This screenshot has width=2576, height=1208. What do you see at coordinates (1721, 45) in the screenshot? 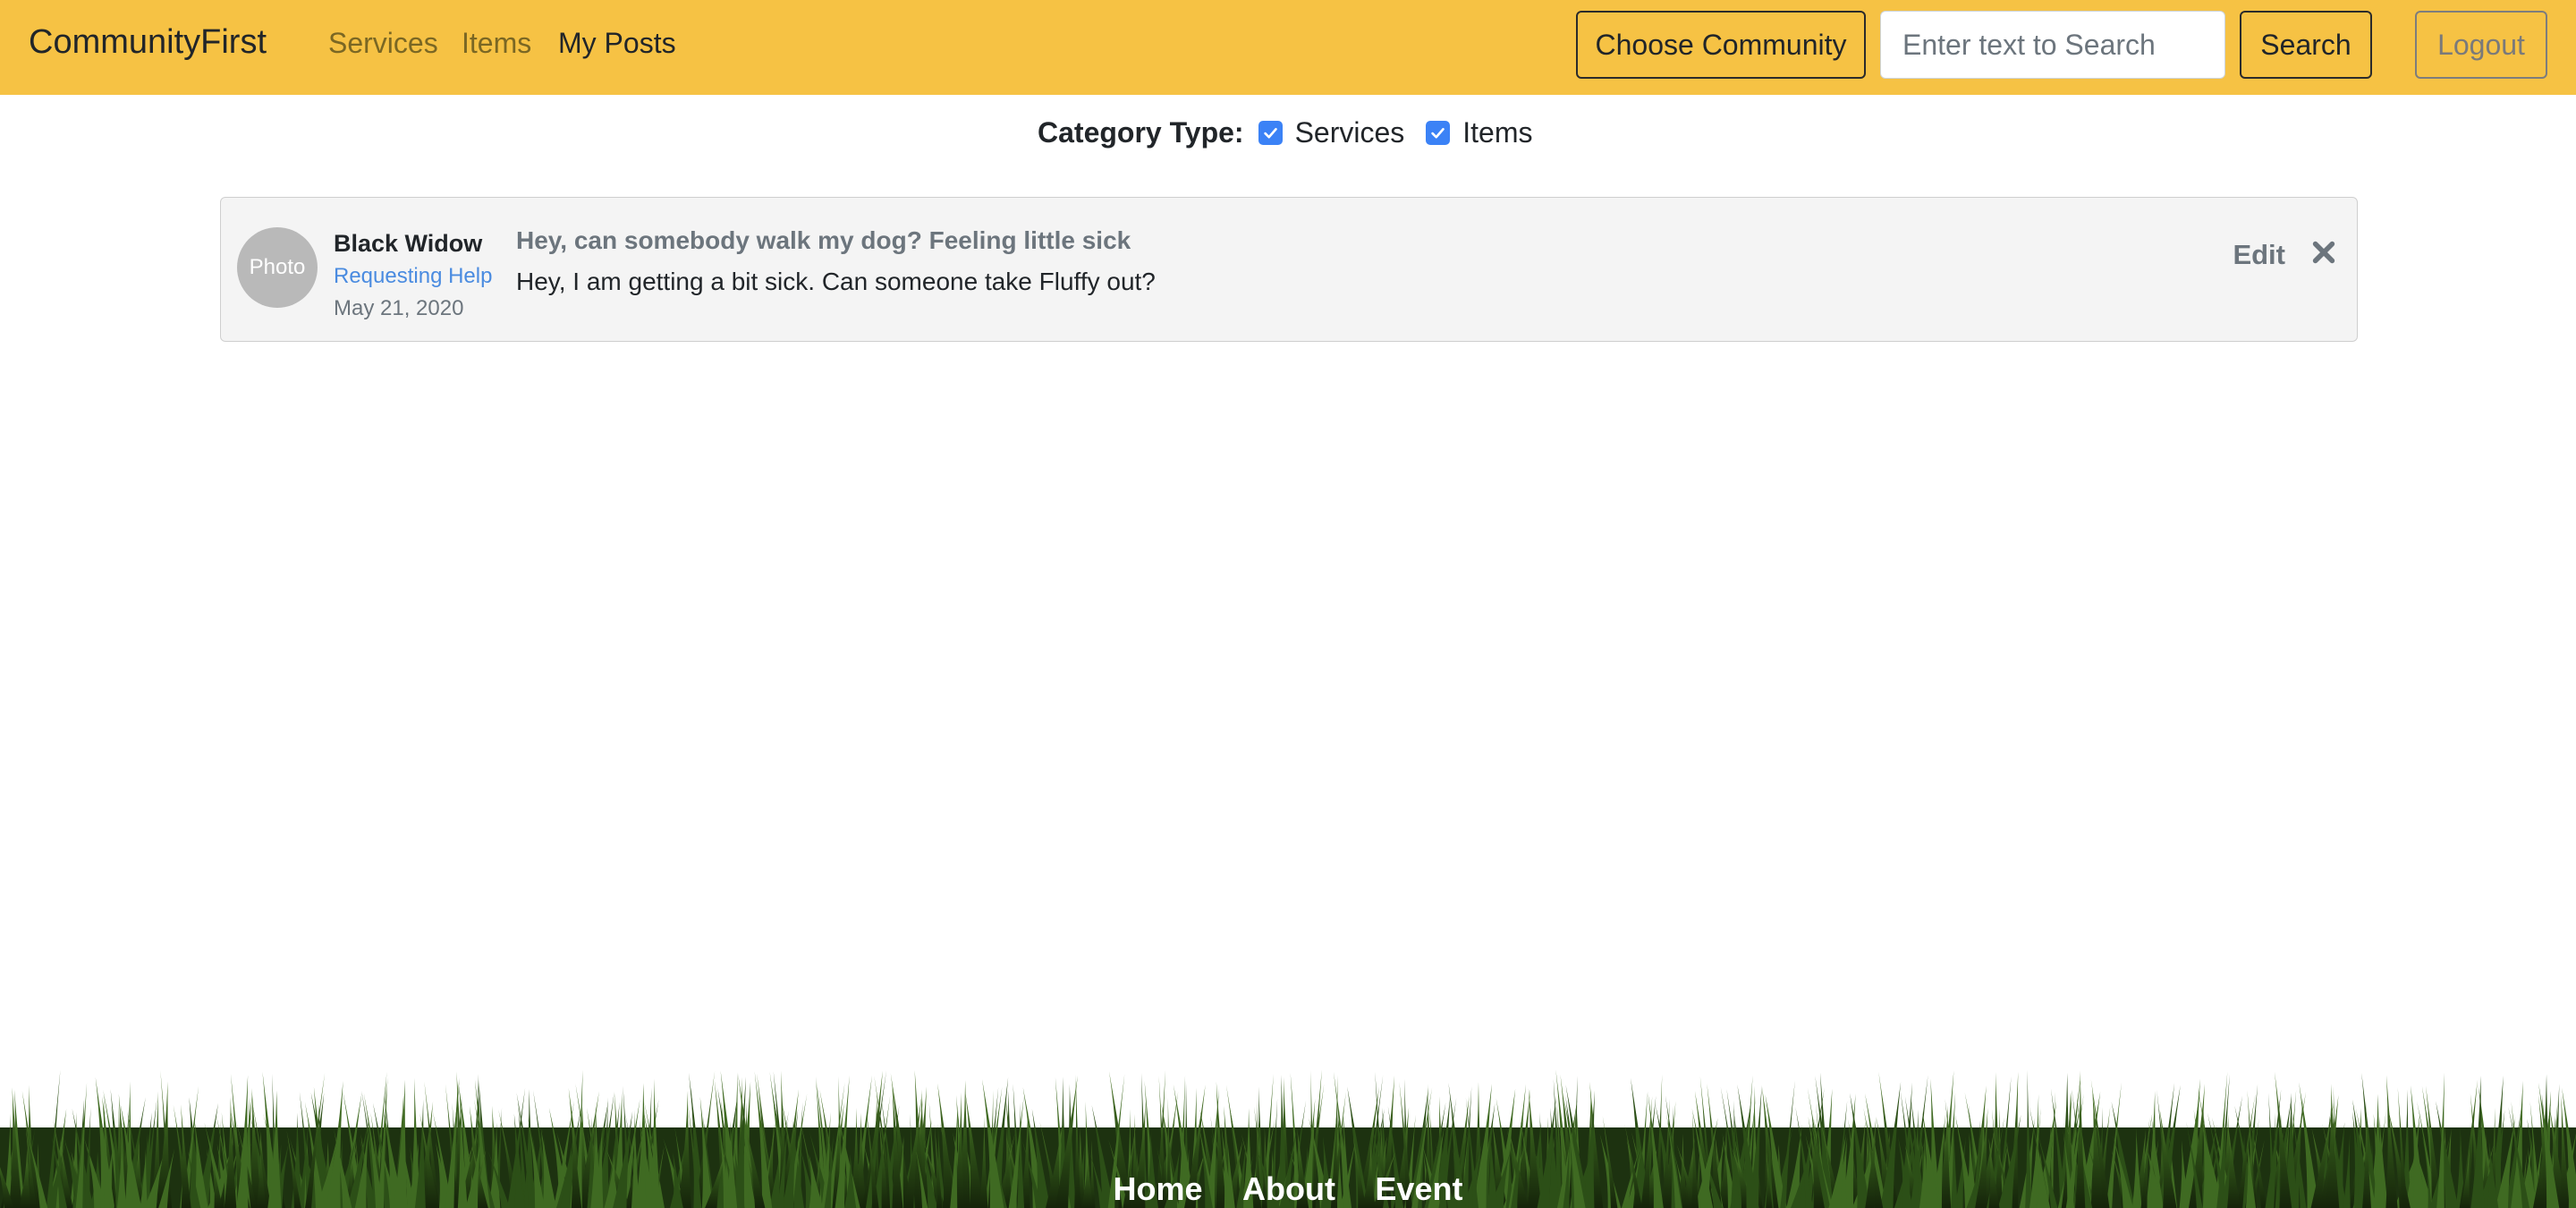
I see `choose-community-button: Choose Community` at bounding box center [1721, 45].